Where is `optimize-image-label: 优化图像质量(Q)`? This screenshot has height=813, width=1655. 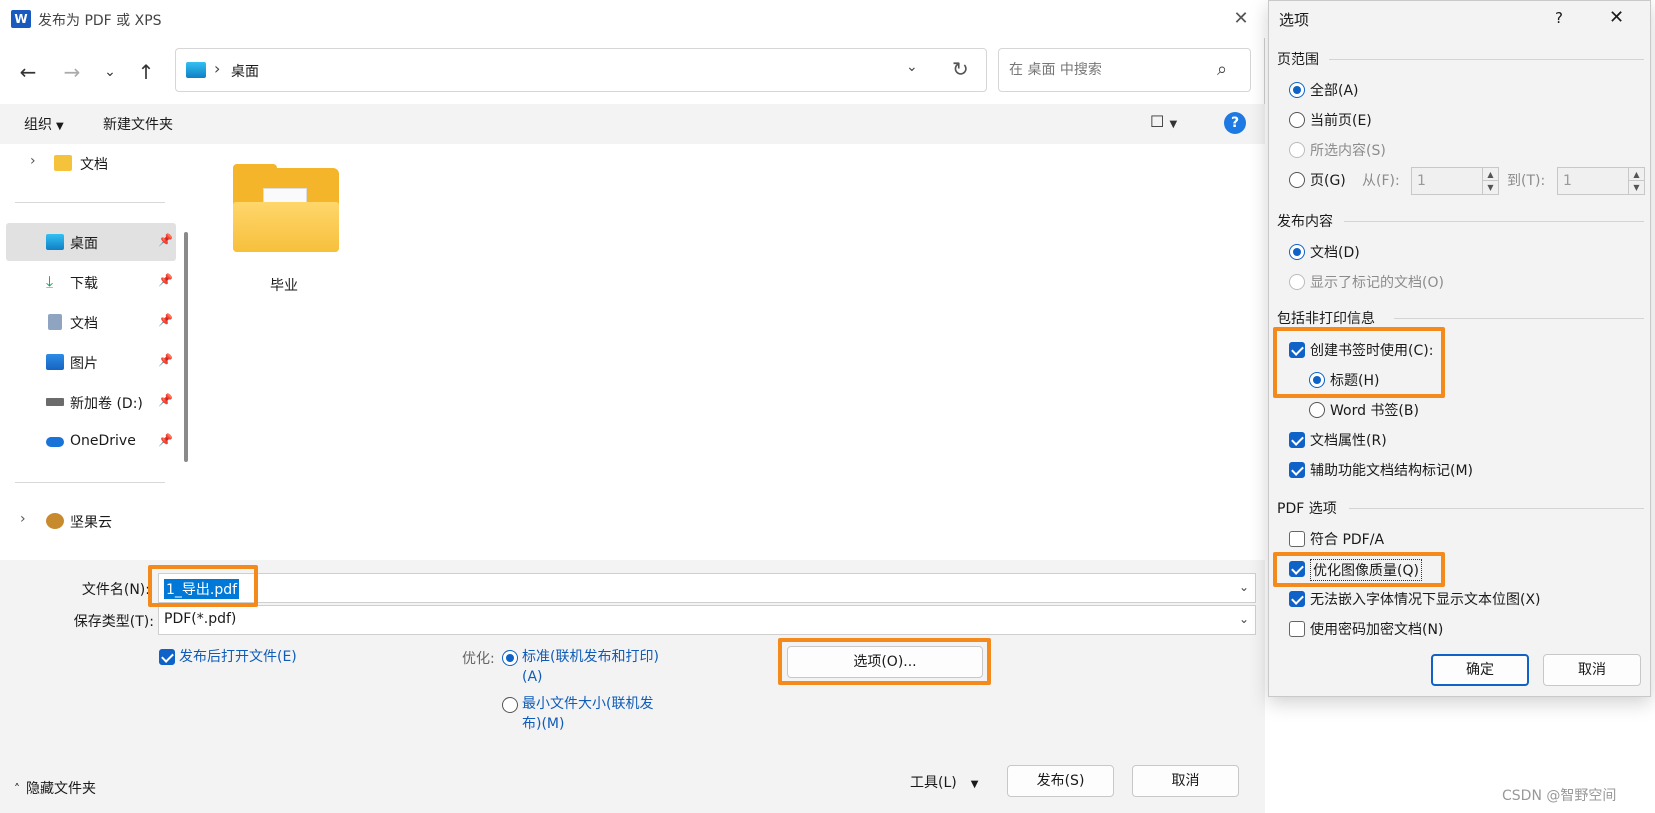
optimize-image-label: 优化图像质量(Q) is located at coordinates (1366, 570).